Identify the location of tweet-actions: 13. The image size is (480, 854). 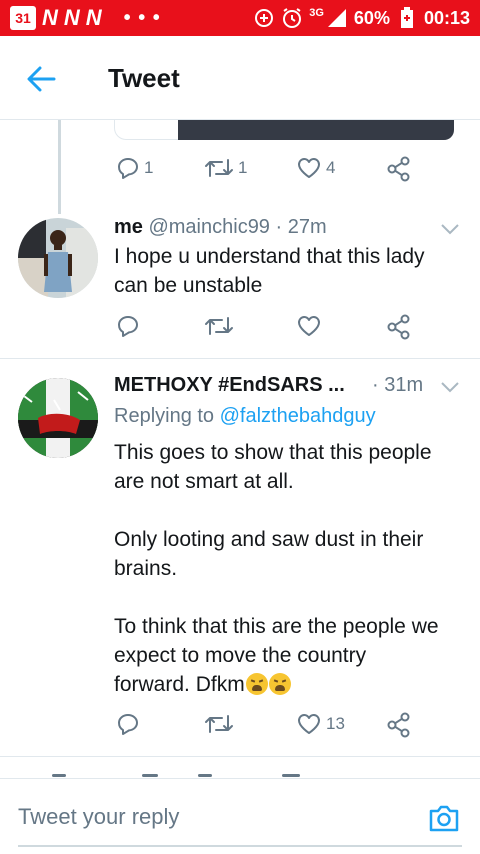
(266, 727).